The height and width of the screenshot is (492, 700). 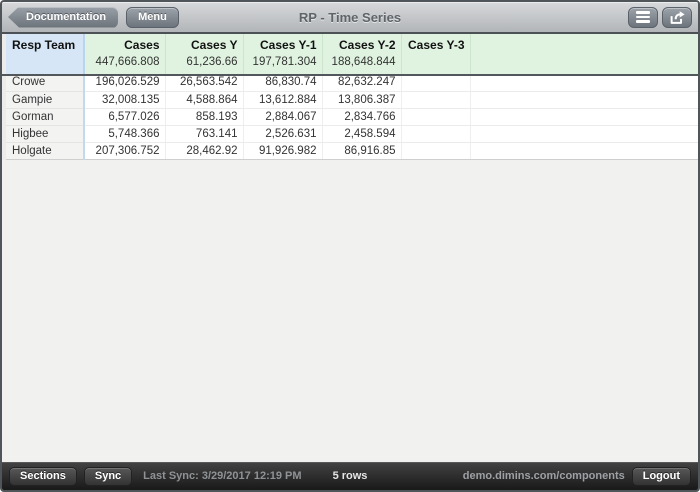 What do you see at coordinates (361, 83) in the screenshot?
I see `value-cell: 82,632.247` at bounding box center [361, 83].